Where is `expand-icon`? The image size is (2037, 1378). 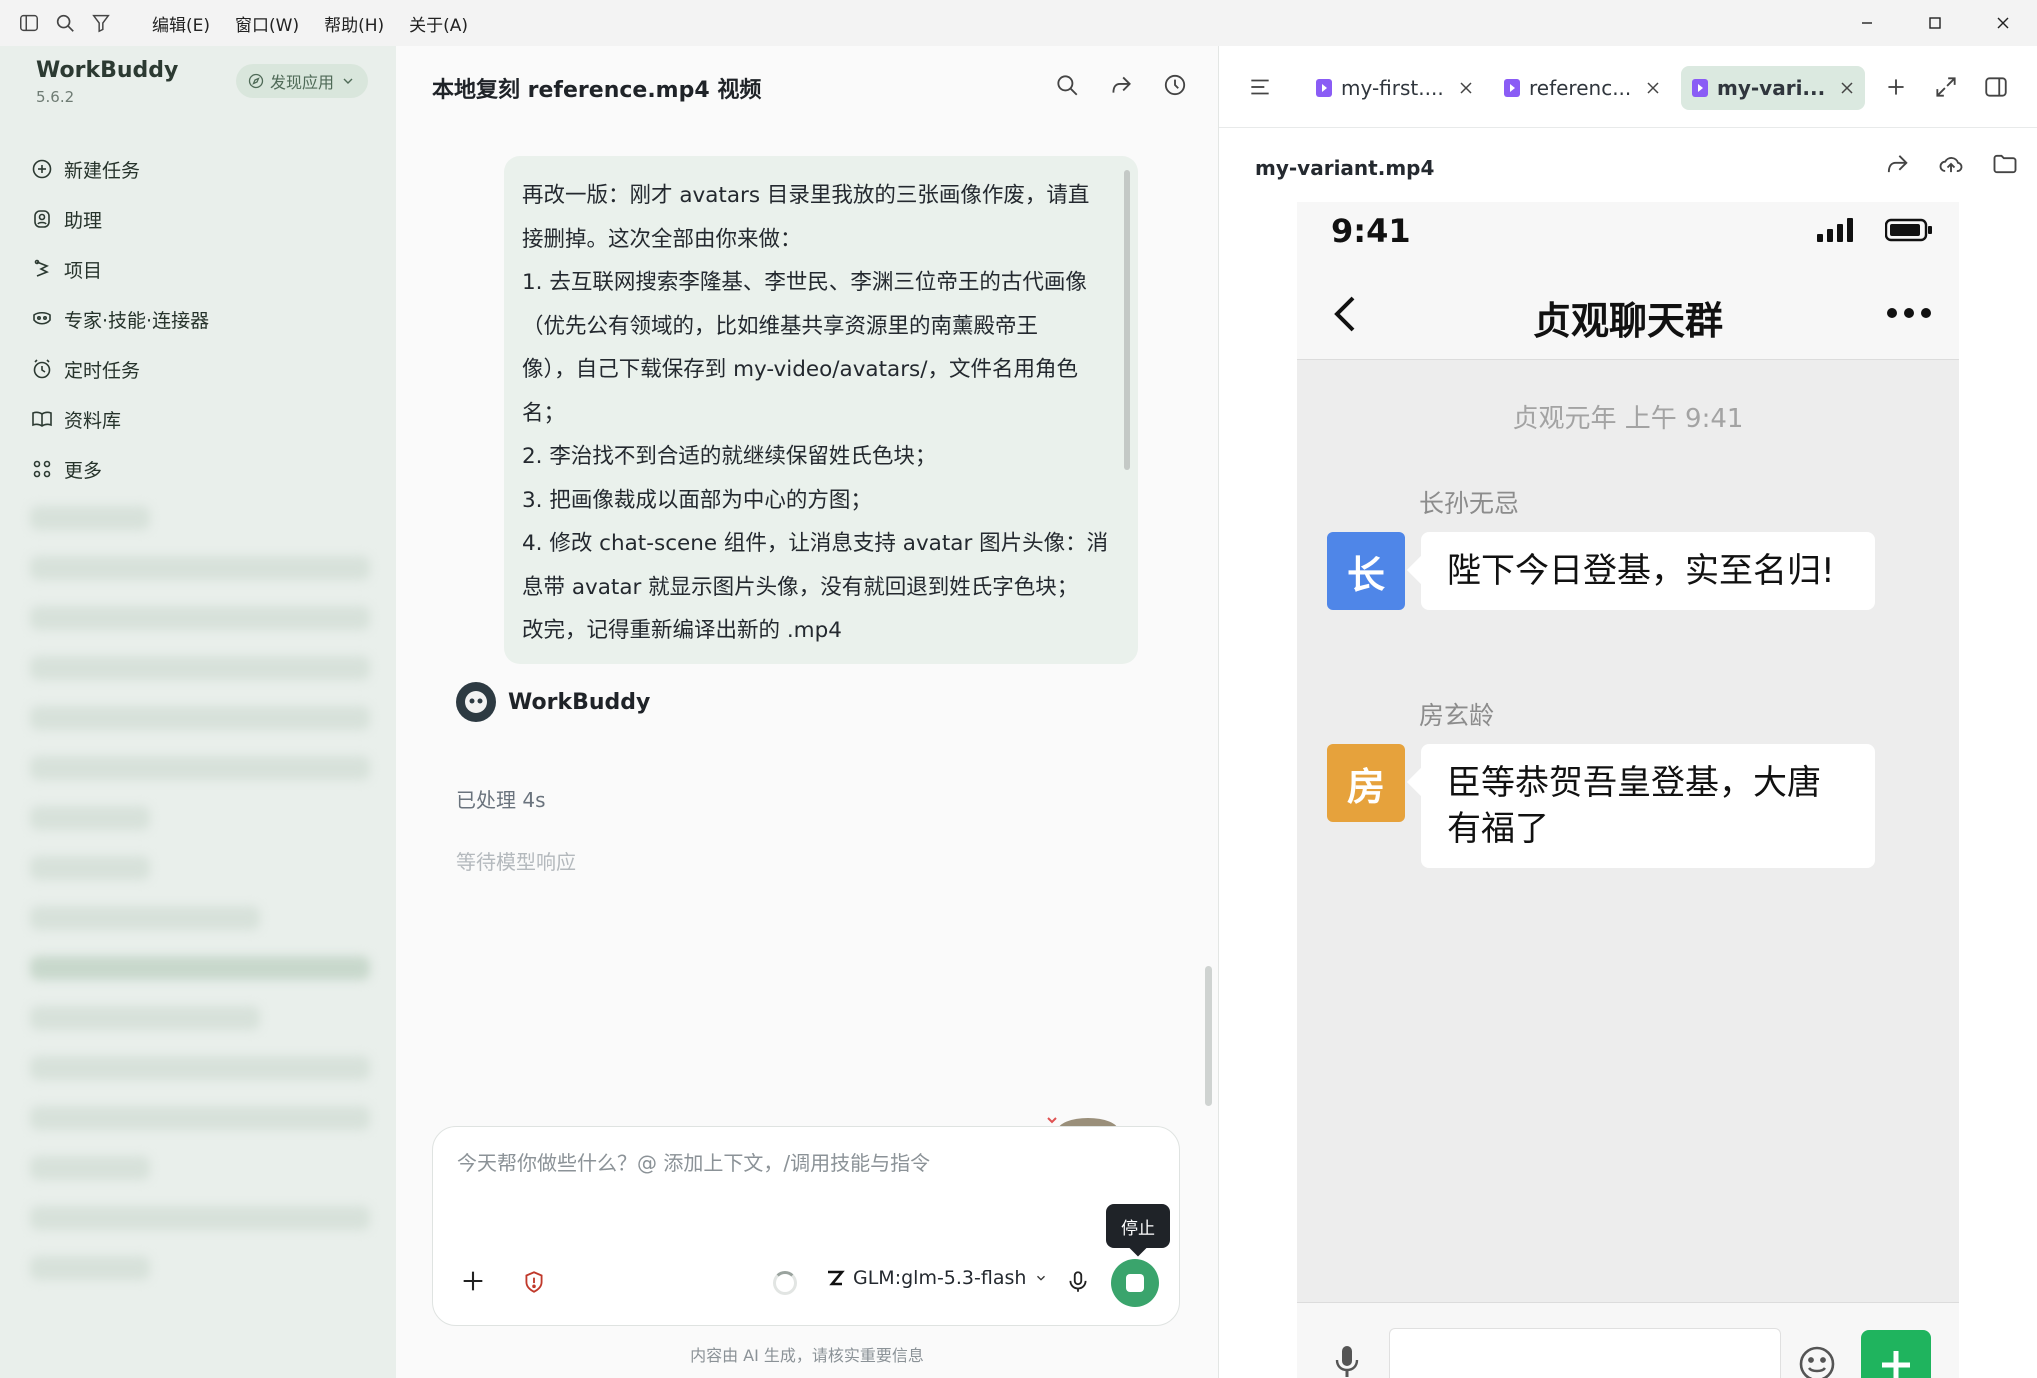
expand-icon is located at coordinates (1946, 87).